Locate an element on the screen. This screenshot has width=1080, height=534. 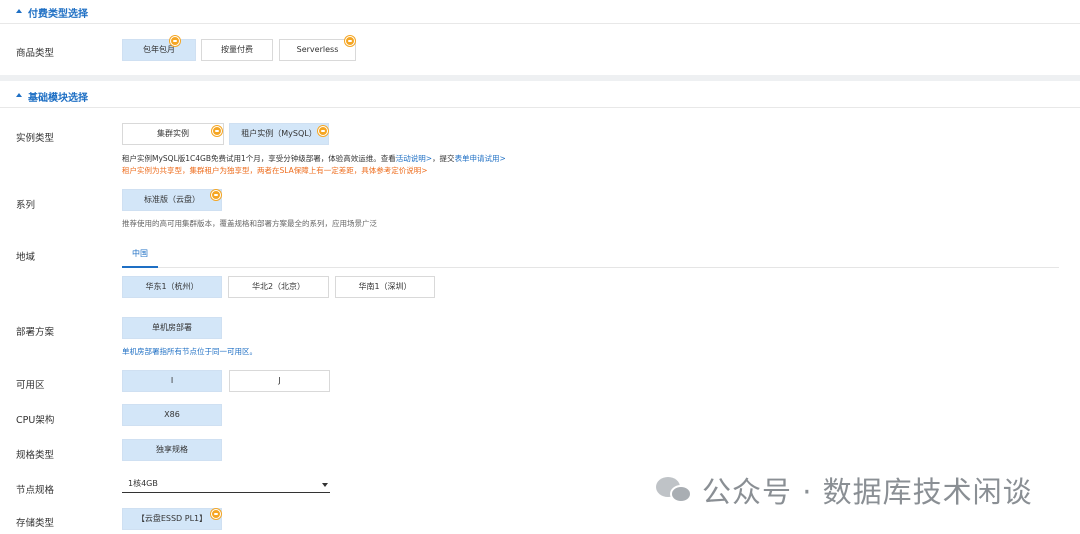
instance-trial-text: 租户实例MySQL版1C4GB免费试用1个月，享受分钟级部署，体验高效运维。查看 is located at coordinates (259, 158).